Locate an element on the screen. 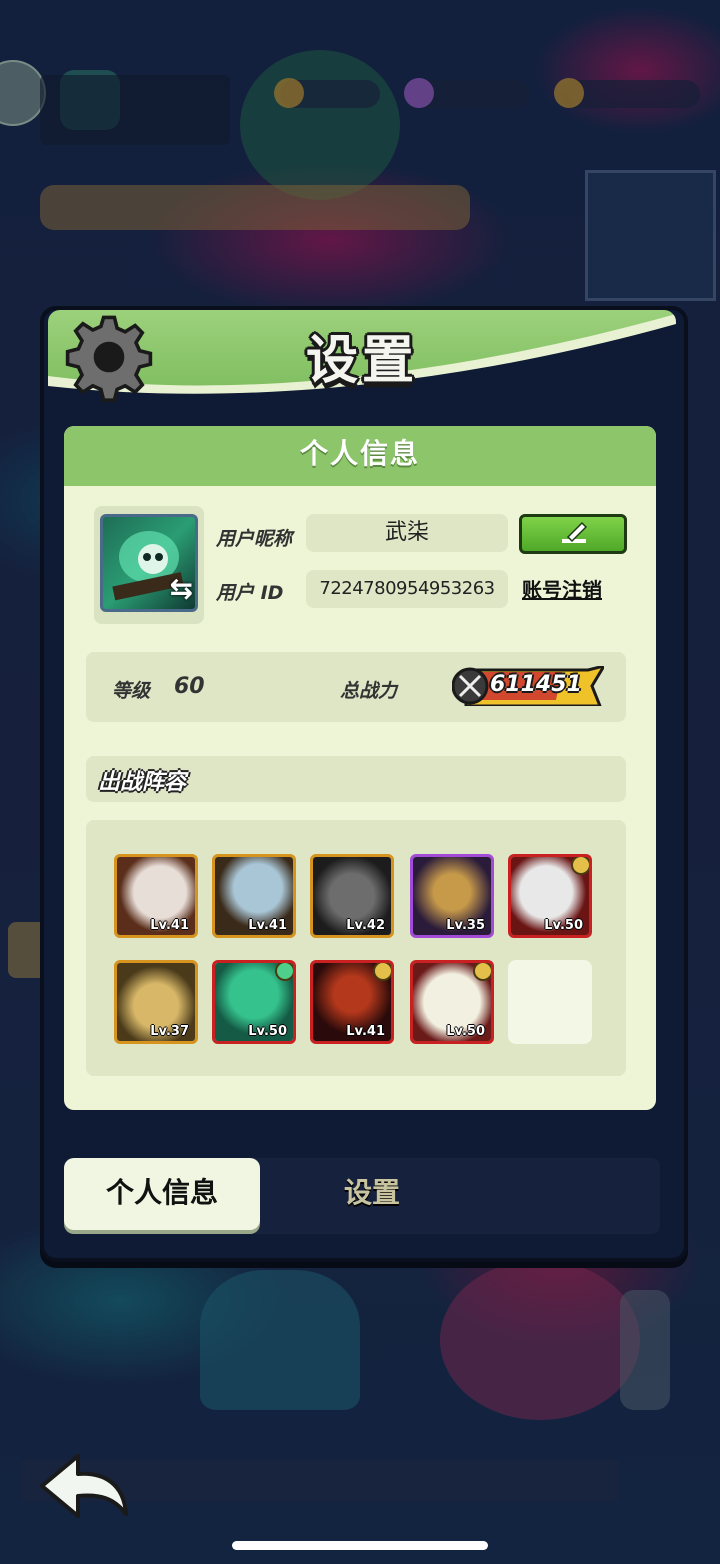 This screenshot has width=720, height=1564. swap-arrows-icon: ⇆ is located at coordinates (181, 588).